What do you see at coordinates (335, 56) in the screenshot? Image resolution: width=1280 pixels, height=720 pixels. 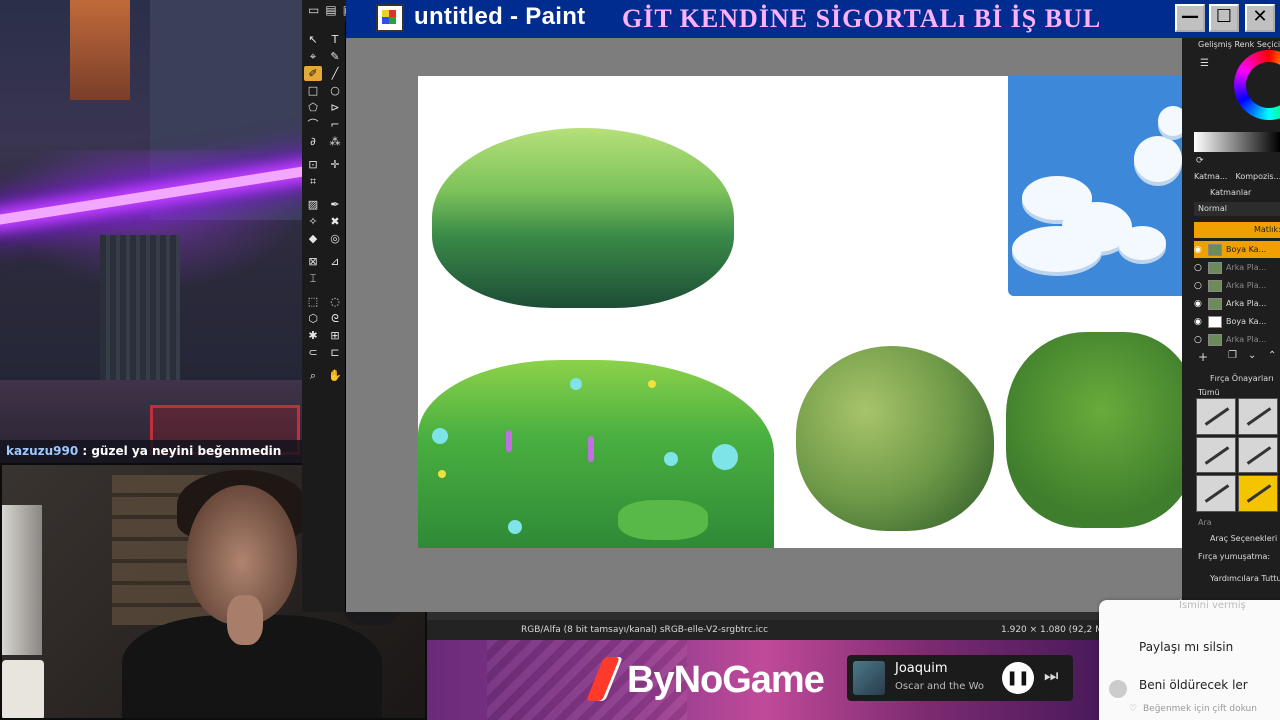 I see `calligraphy-icon: ✎` at bounding box center [335, 56].